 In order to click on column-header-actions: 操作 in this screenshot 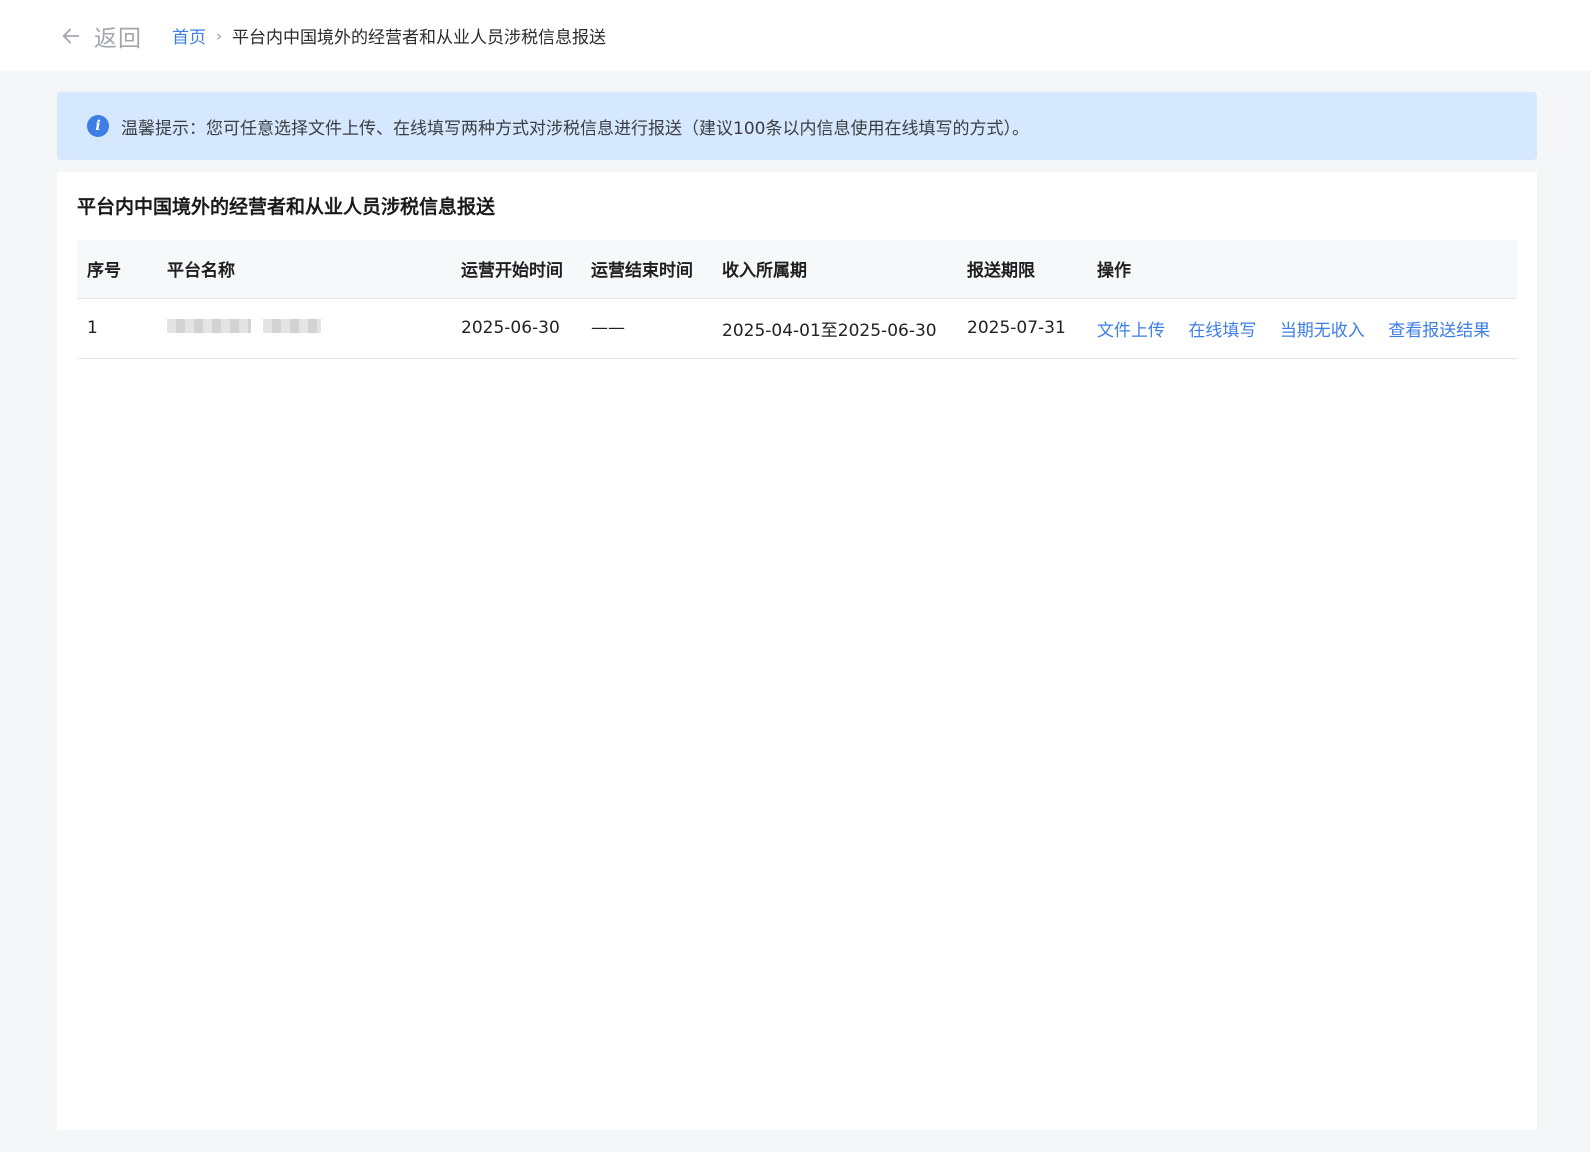, I will do `click(1302, 269)`.